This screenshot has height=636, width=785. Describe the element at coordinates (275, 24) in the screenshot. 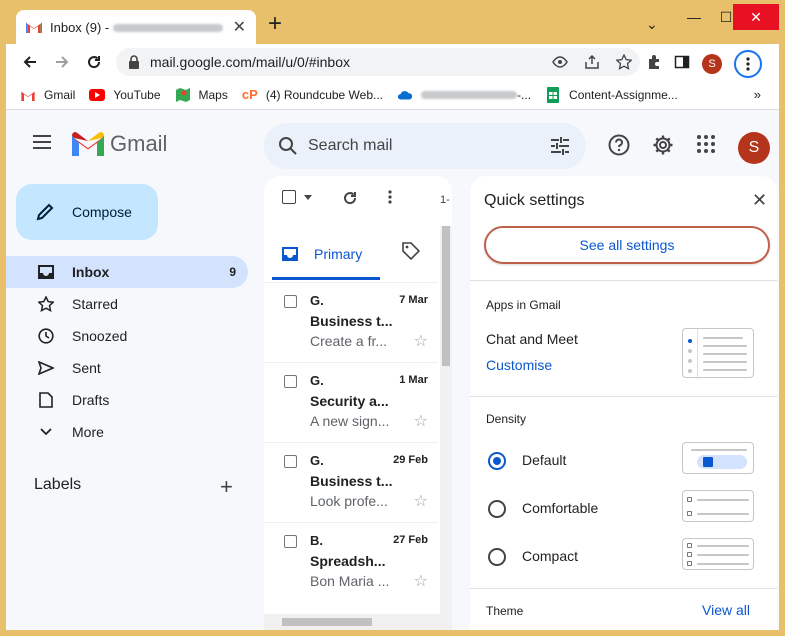

I see `new-tab-button: +` at that location.